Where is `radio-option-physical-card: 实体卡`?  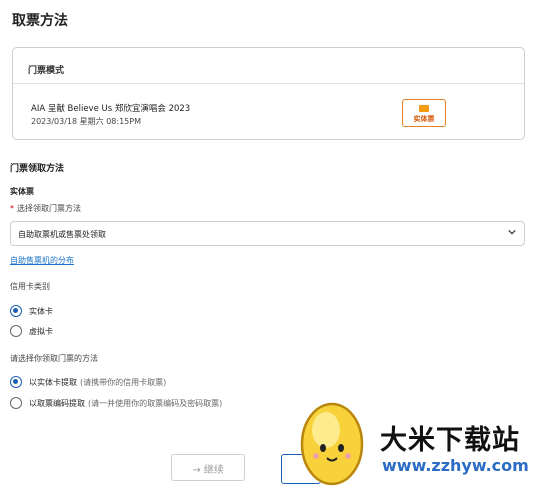
radio-option-physical-card: 实体卡 is located at coordinates (31, 311).